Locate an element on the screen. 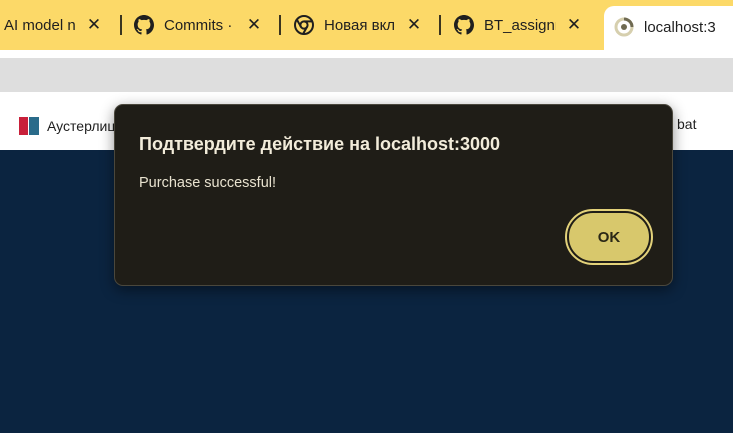  bookmark-item: Аустерлиц is located at coordinates (67, 126).